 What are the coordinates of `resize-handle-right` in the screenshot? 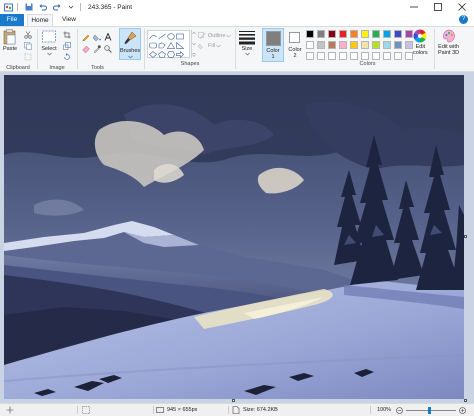 It's located at (465, 236).